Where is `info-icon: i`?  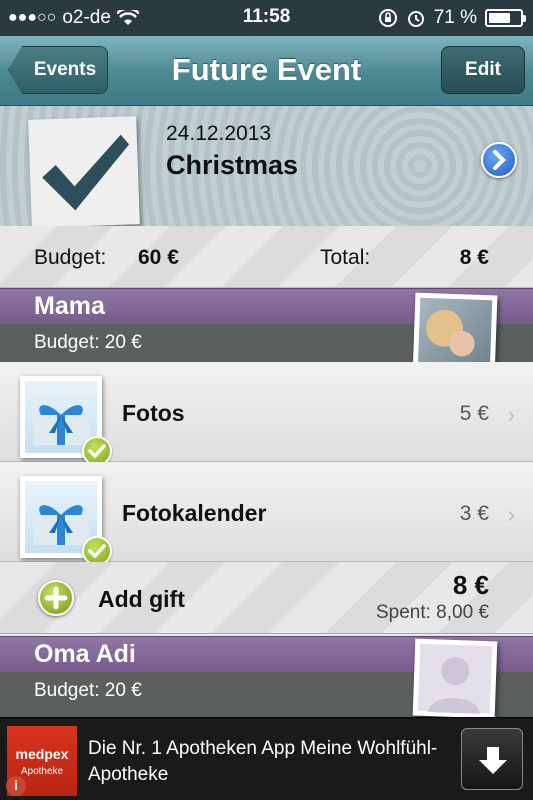
info-icon: i is located at coordinates (16, 786).